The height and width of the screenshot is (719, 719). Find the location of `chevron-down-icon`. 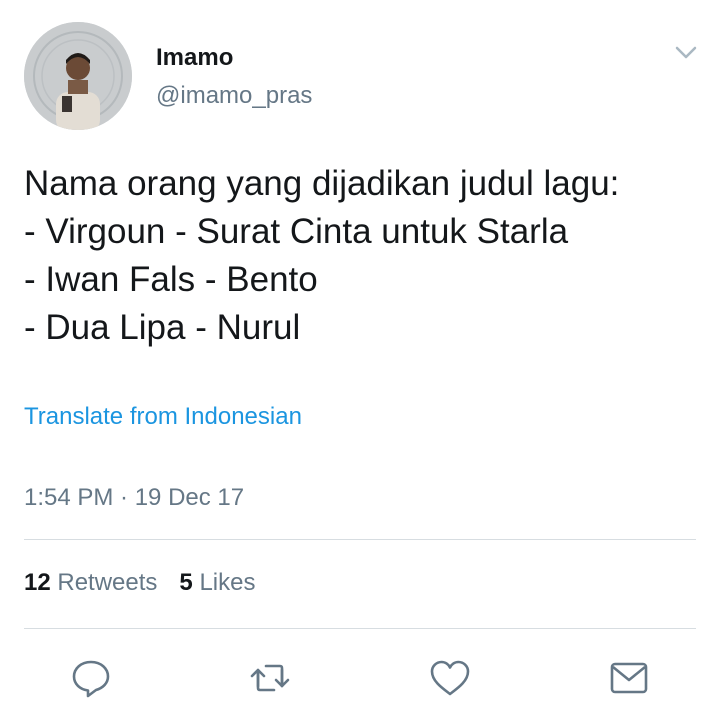

chevron-down-icon is located at coordinates (686, 52).